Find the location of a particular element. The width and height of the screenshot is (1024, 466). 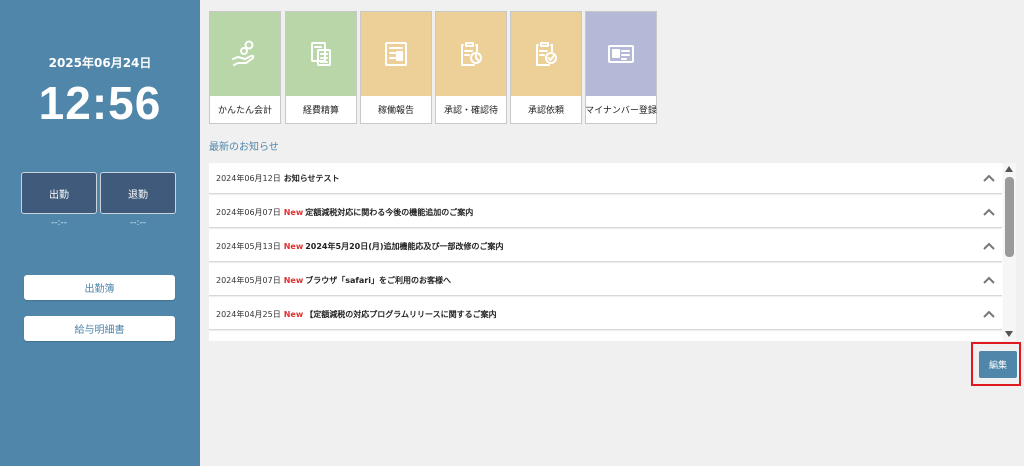

tile-my-number: マイナンバー登録 is located at coordinates (621, 67).